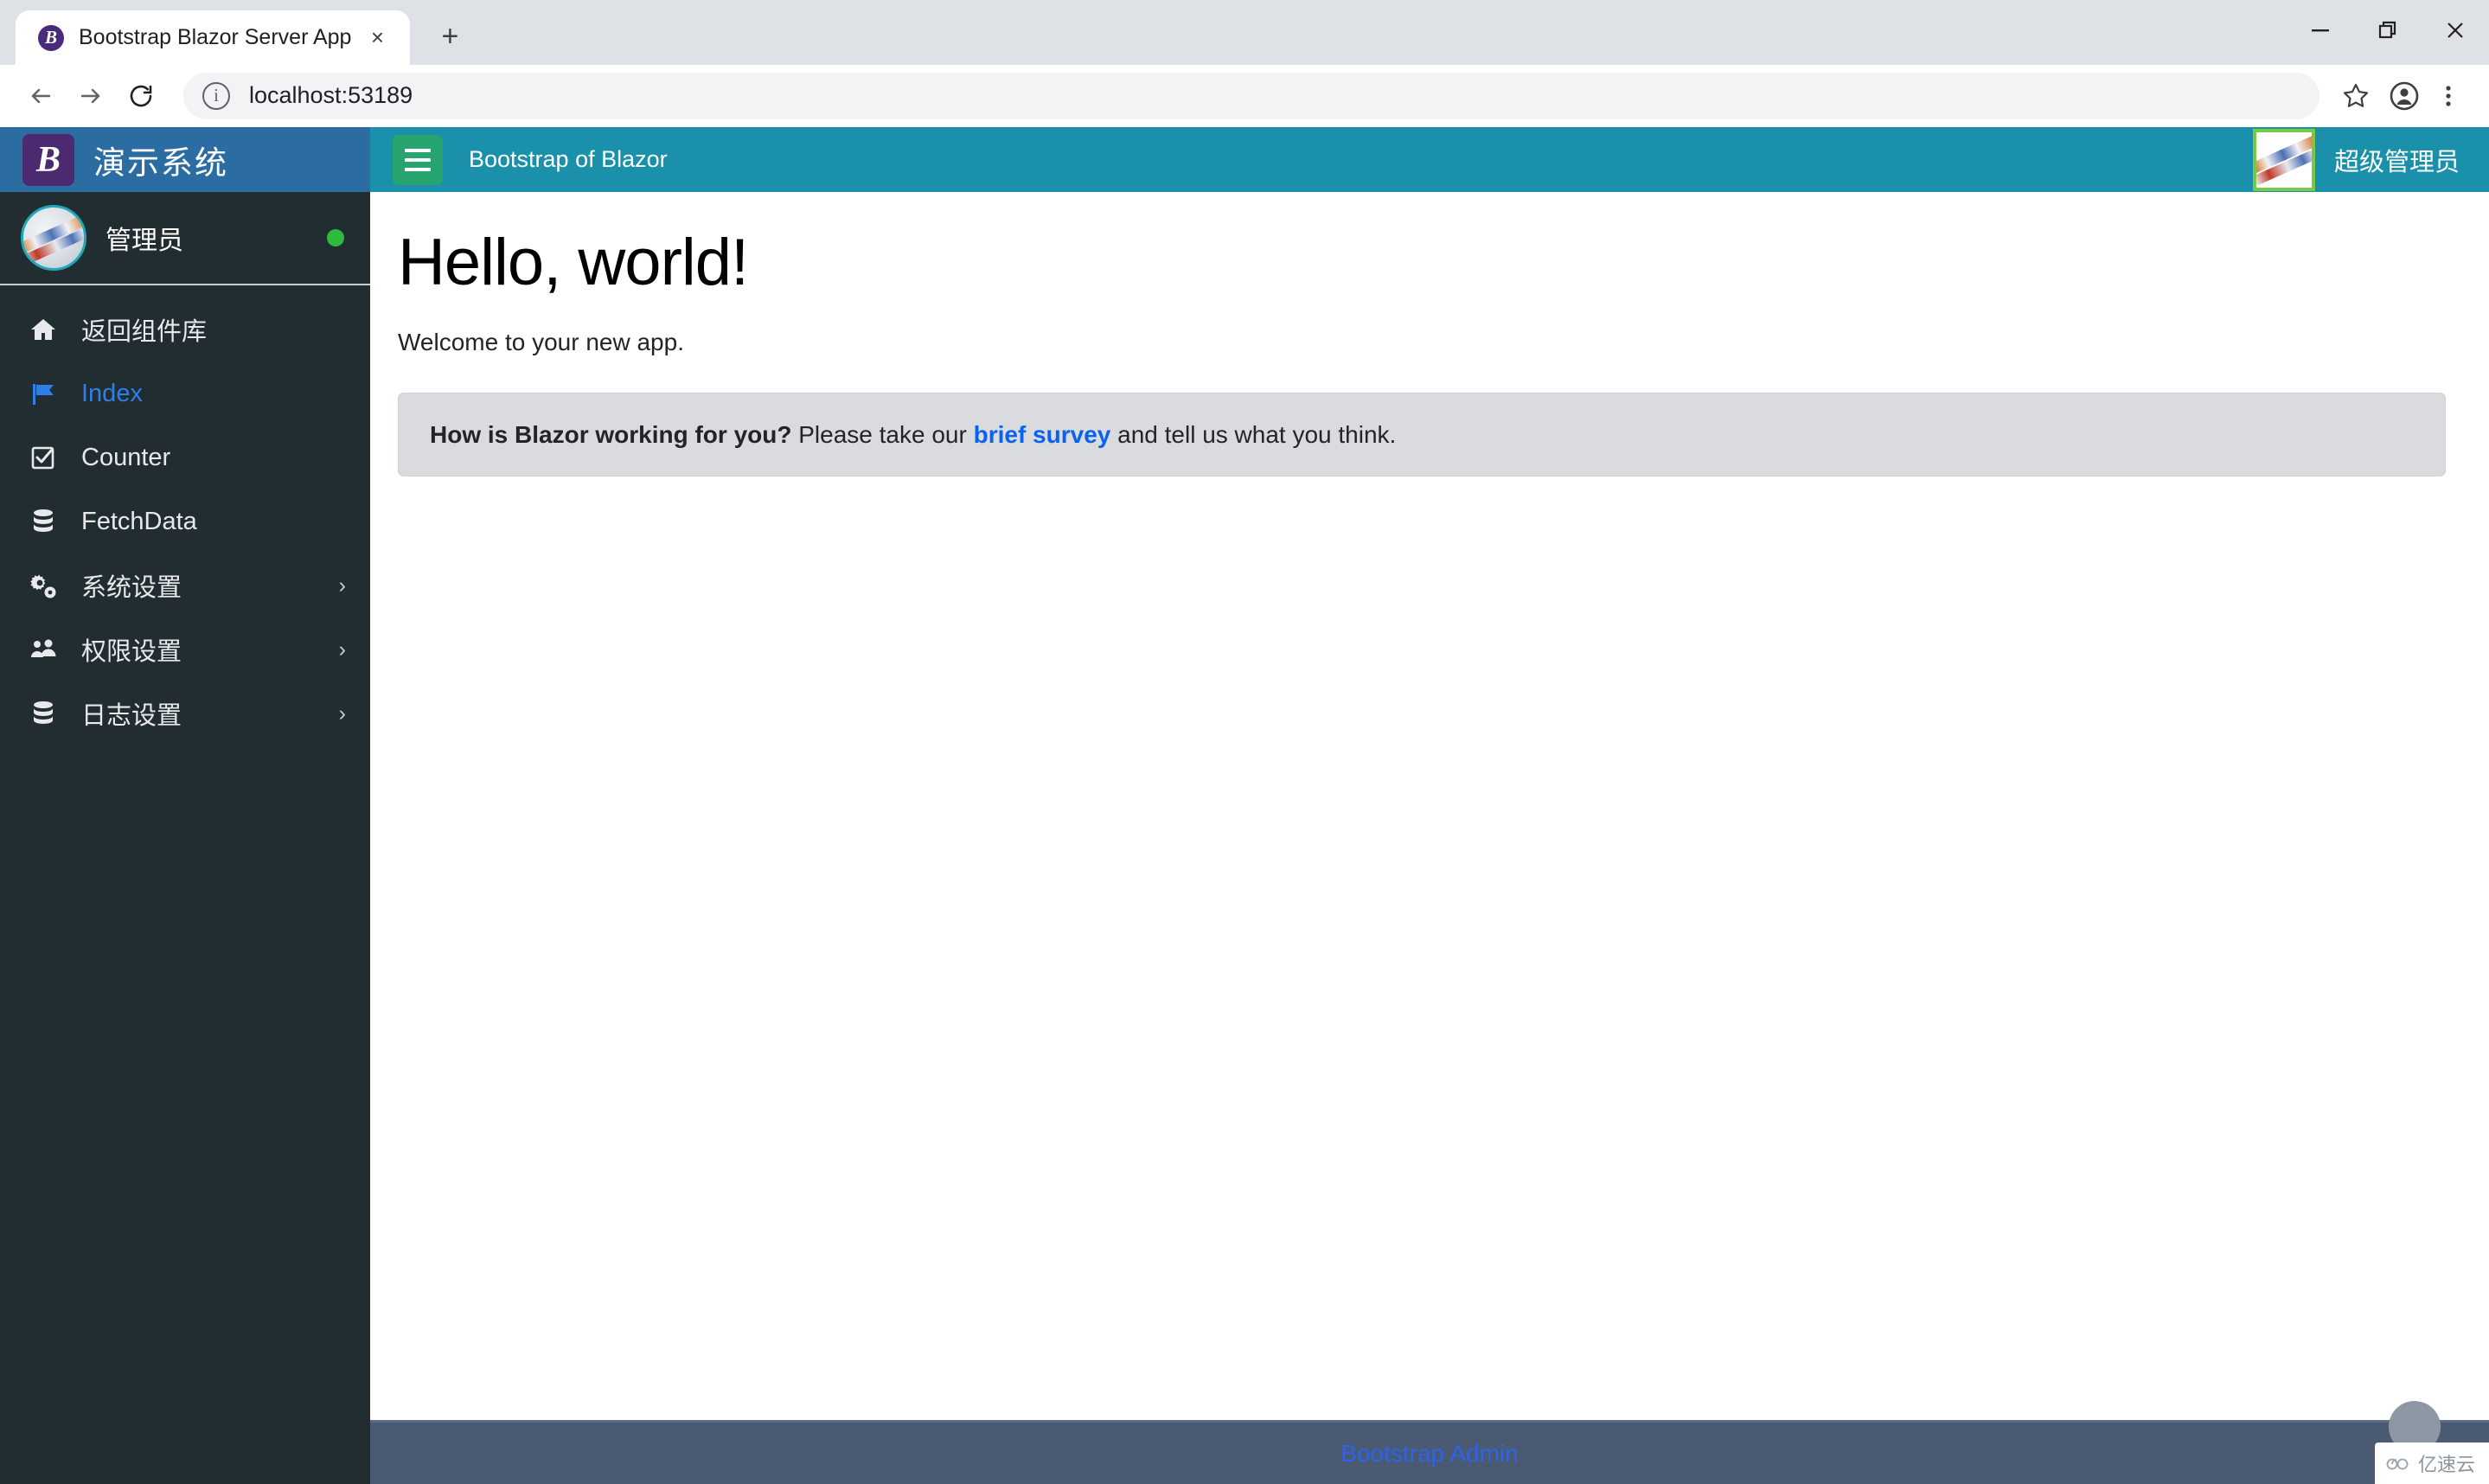 This screenshot has width=2489, height=1484. I want to click on navbar-user: 超级管理员, so click(2356, 159).